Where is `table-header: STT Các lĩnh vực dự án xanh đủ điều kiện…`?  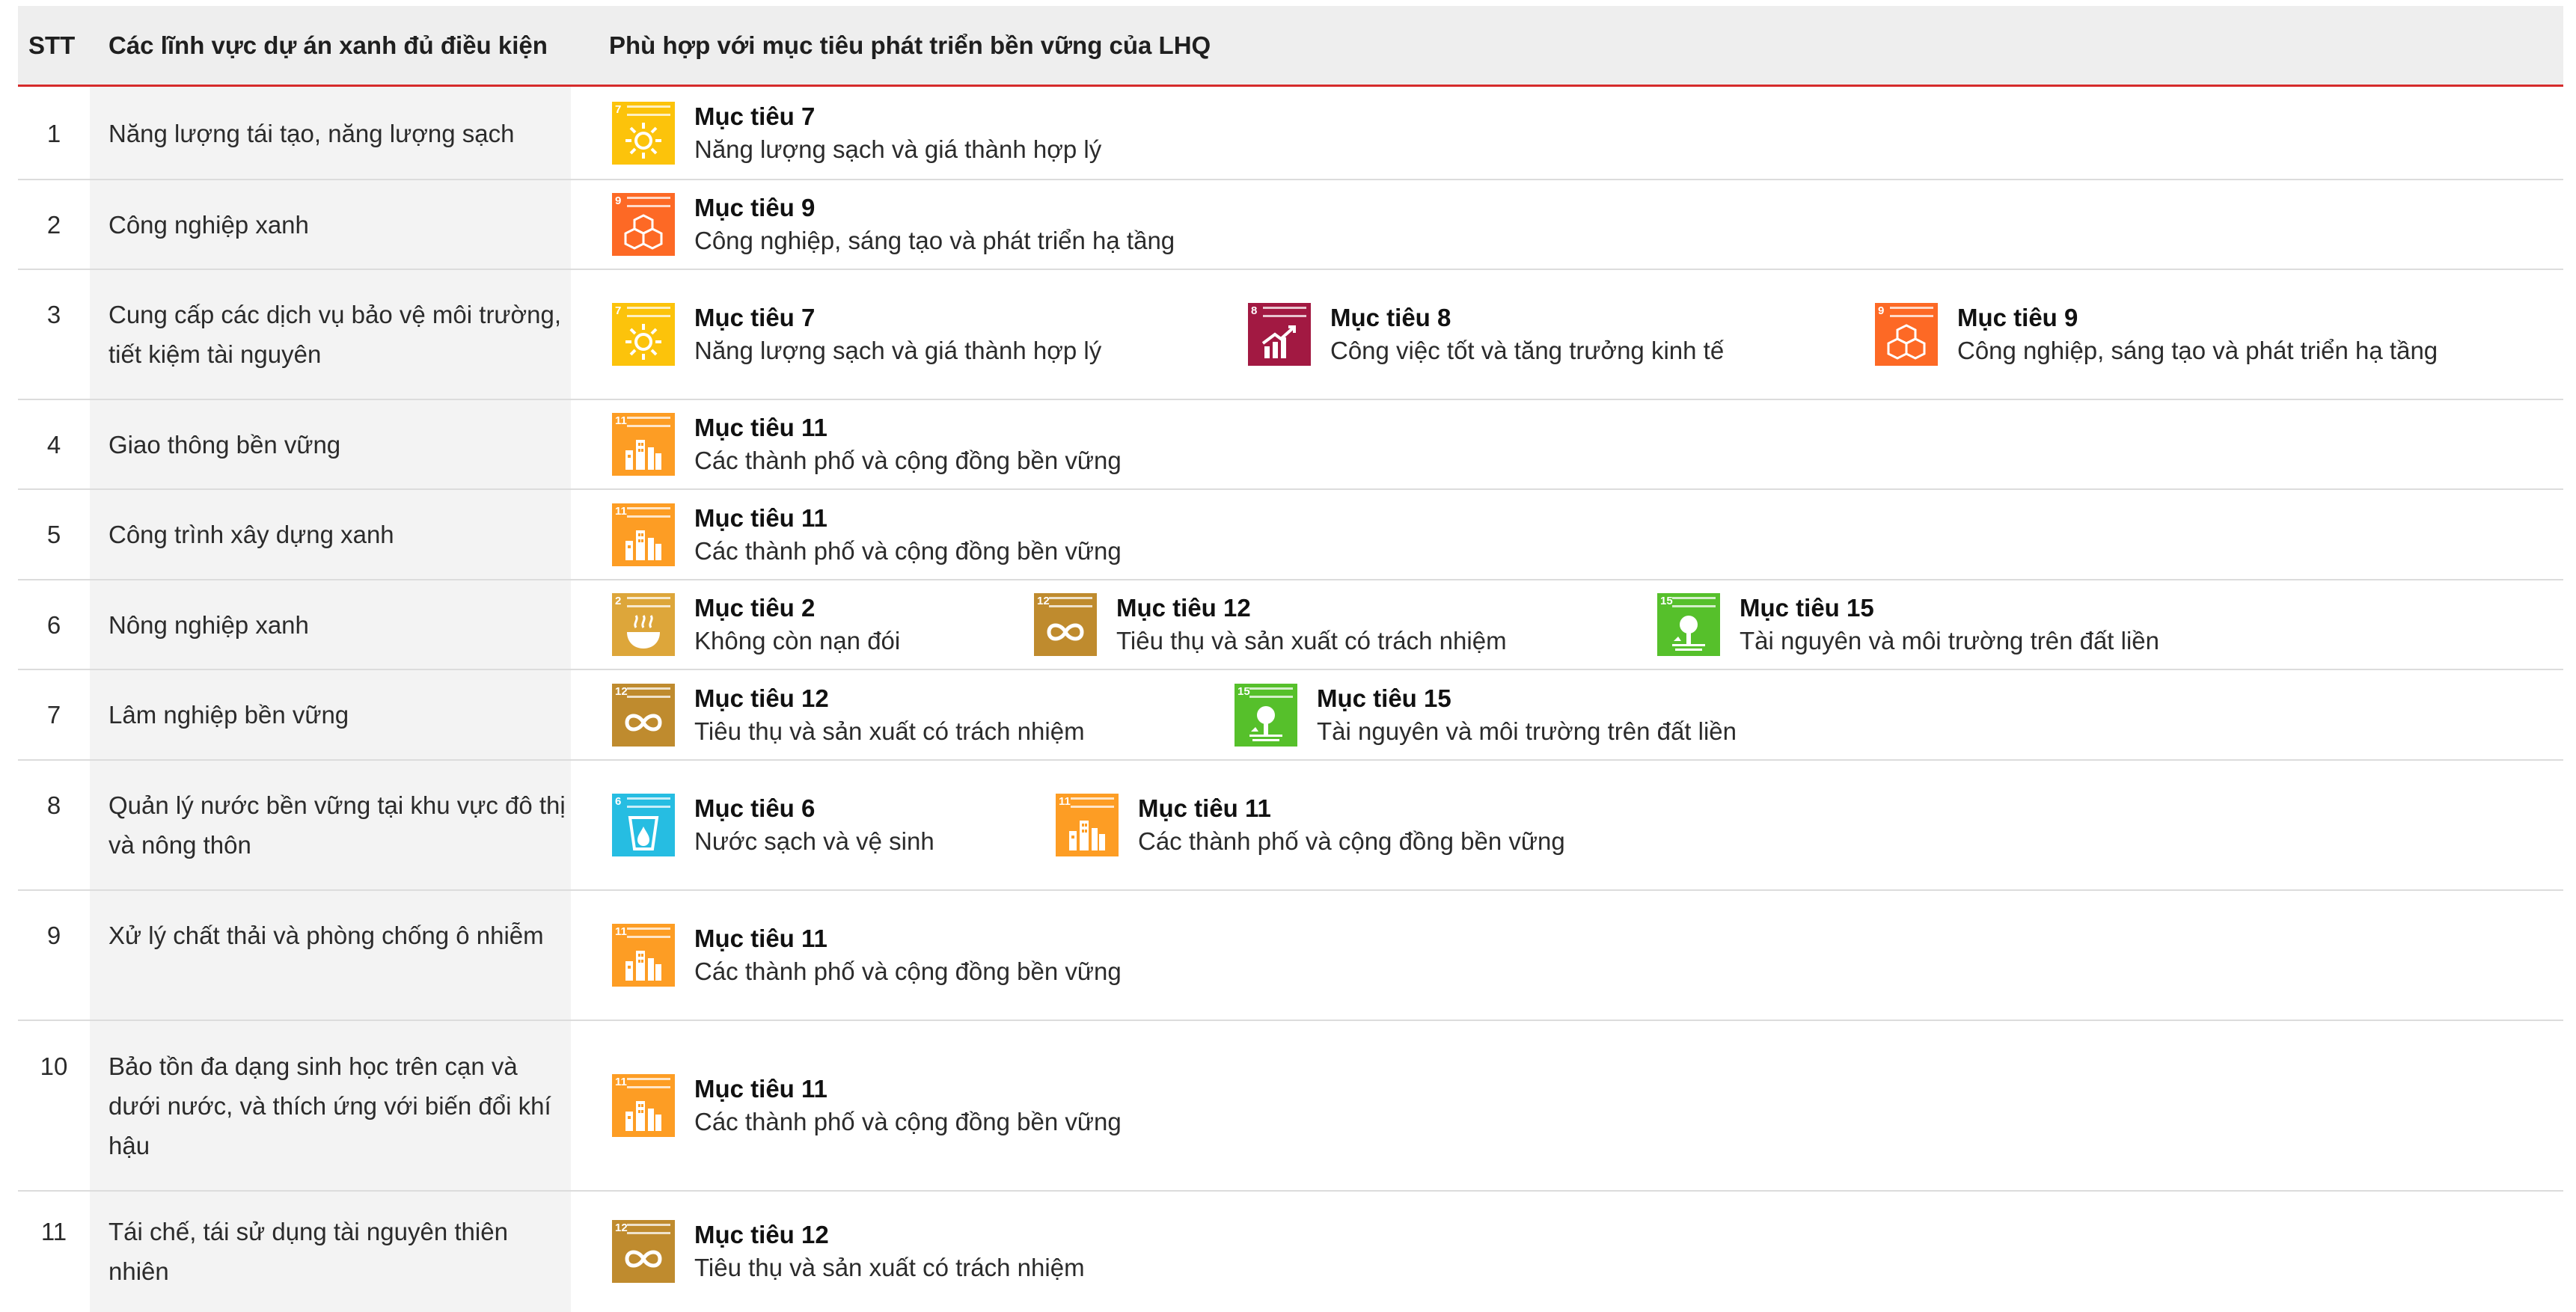
table-header: STT Các lĩnh vực dự án xanh đủ điều kiện… is located at coordinates (1290, 46).